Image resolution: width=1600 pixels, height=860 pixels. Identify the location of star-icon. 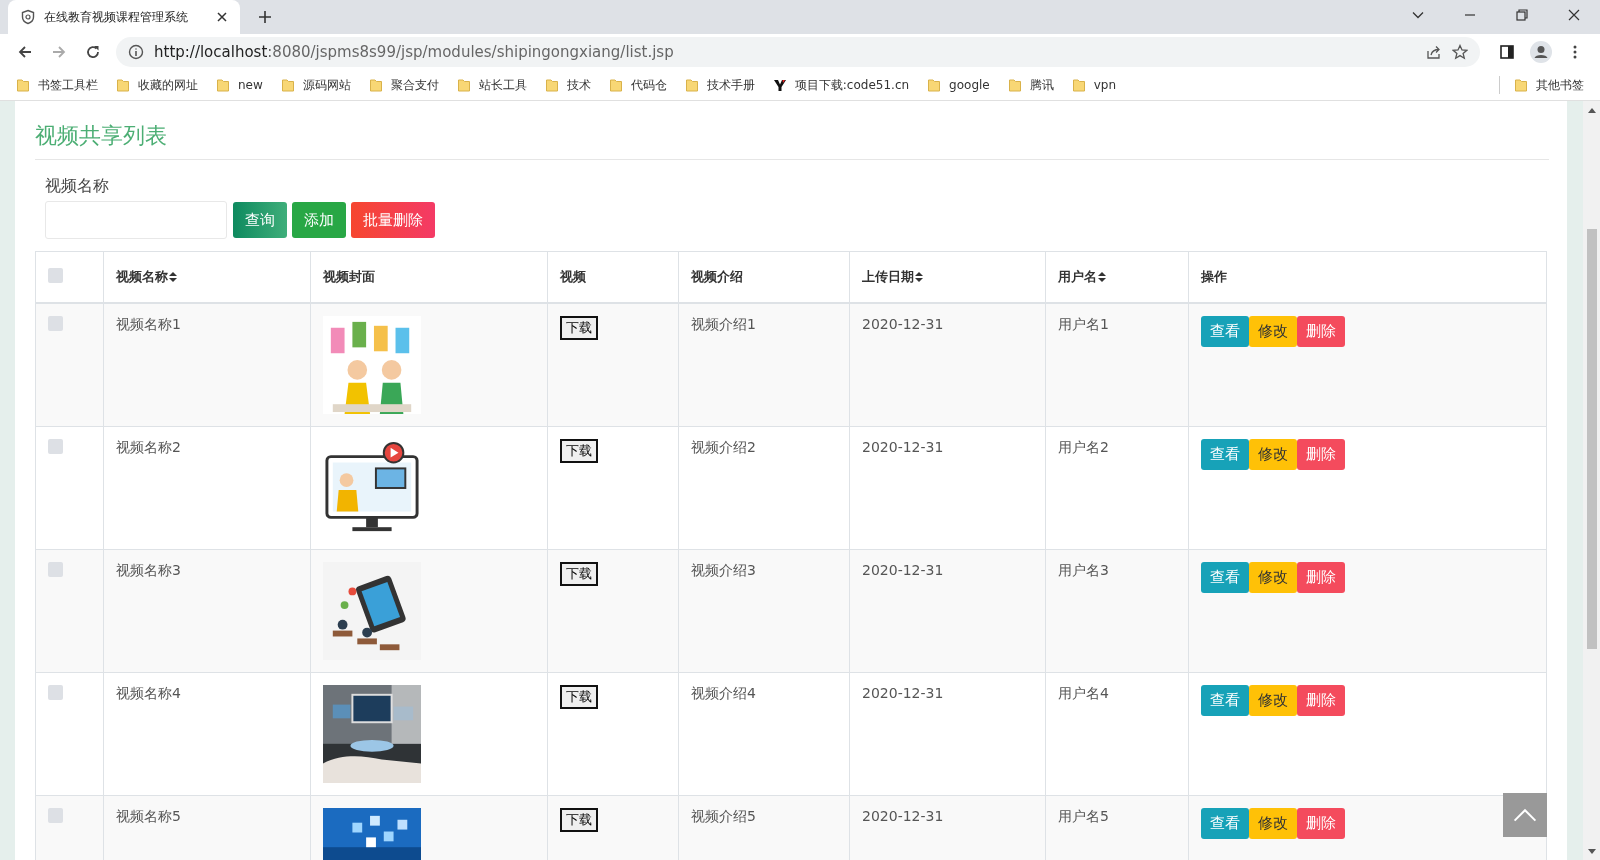
(1460, 52).